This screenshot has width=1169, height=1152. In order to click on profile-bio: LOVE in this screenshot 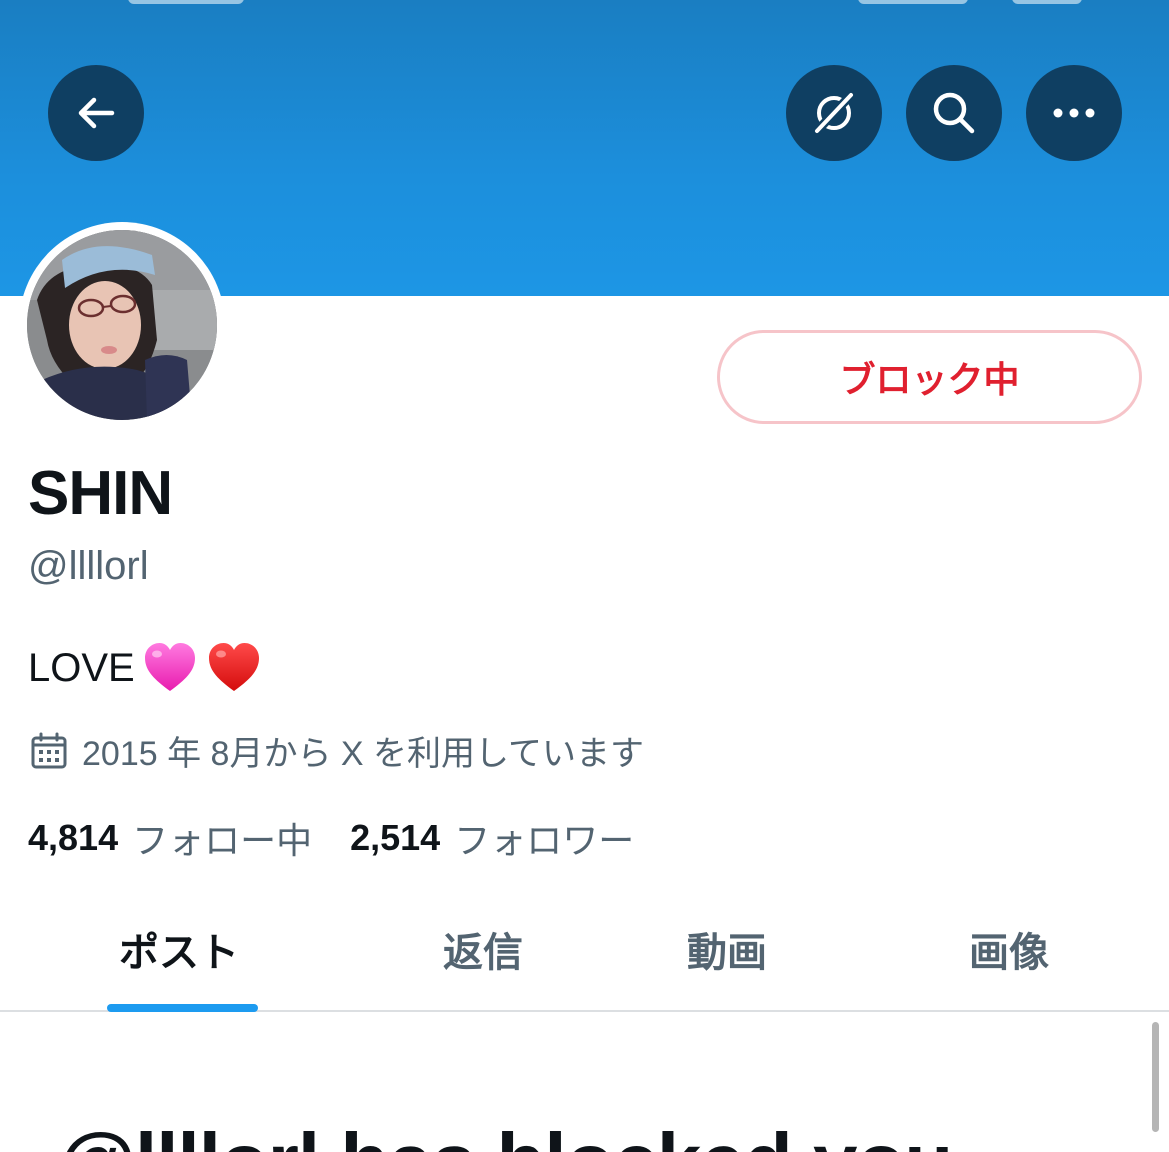, I will do `click(145, 668)`.